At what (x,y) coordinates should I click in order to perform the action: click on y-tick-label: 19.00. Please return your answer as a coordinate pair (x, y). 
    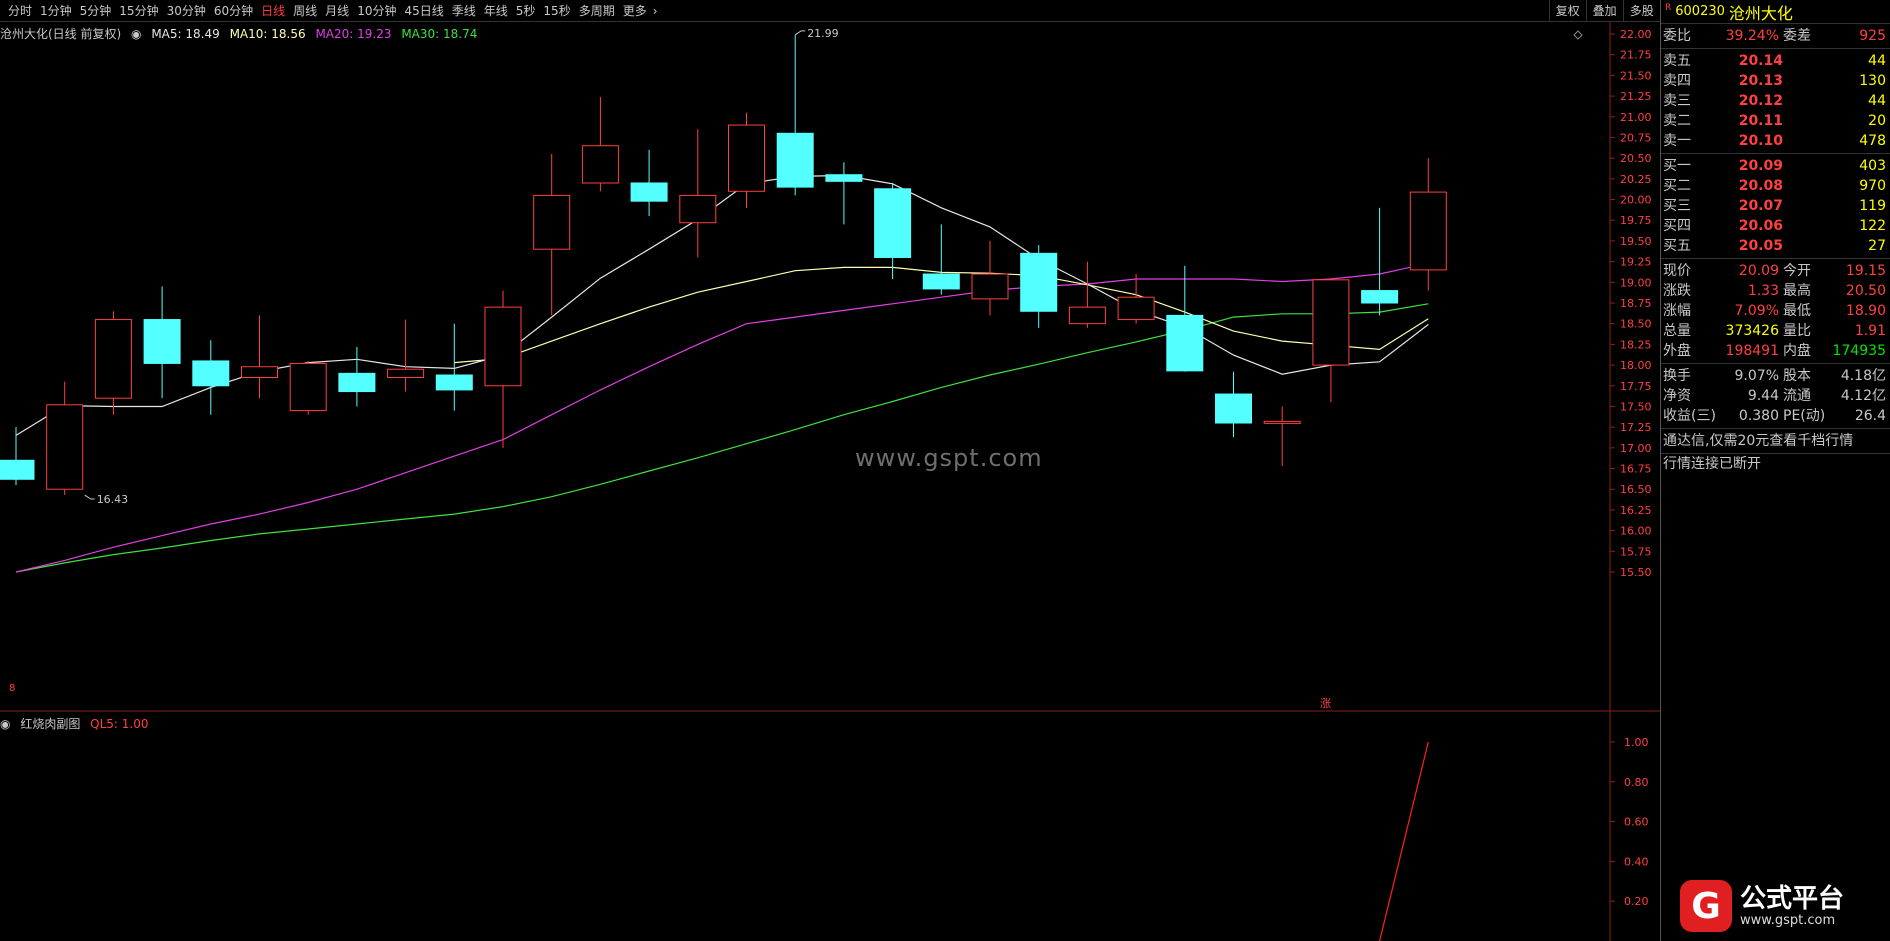
    Looking at the image, I should click on (1636, 282).